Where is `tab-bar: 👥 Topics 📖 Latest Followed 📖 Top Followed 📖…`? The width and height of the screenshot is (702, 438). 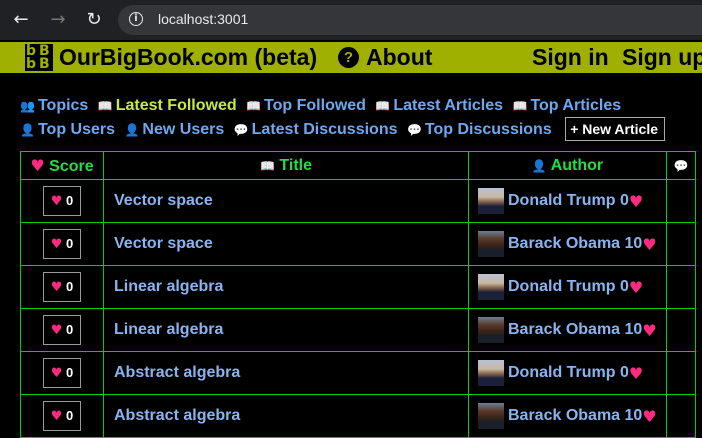 tab-bar: 👥 Topics 📖 Latest Followed 📖 Top Followed 📖… is located at coordinates (355, 118).